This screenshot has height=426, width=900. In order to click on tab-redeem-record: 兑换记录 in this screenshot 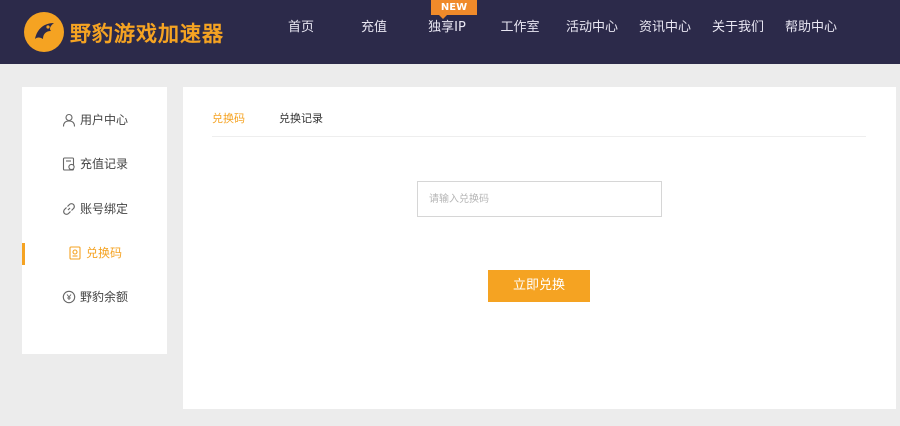, I will do `click(301, 119)`.